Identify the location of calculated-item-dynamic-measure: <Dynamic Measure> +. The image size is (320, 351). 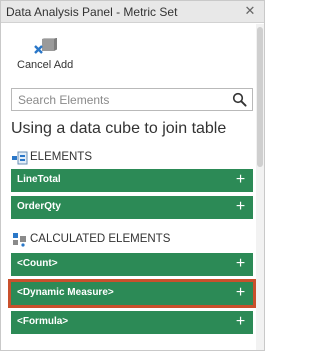
(132, 293).